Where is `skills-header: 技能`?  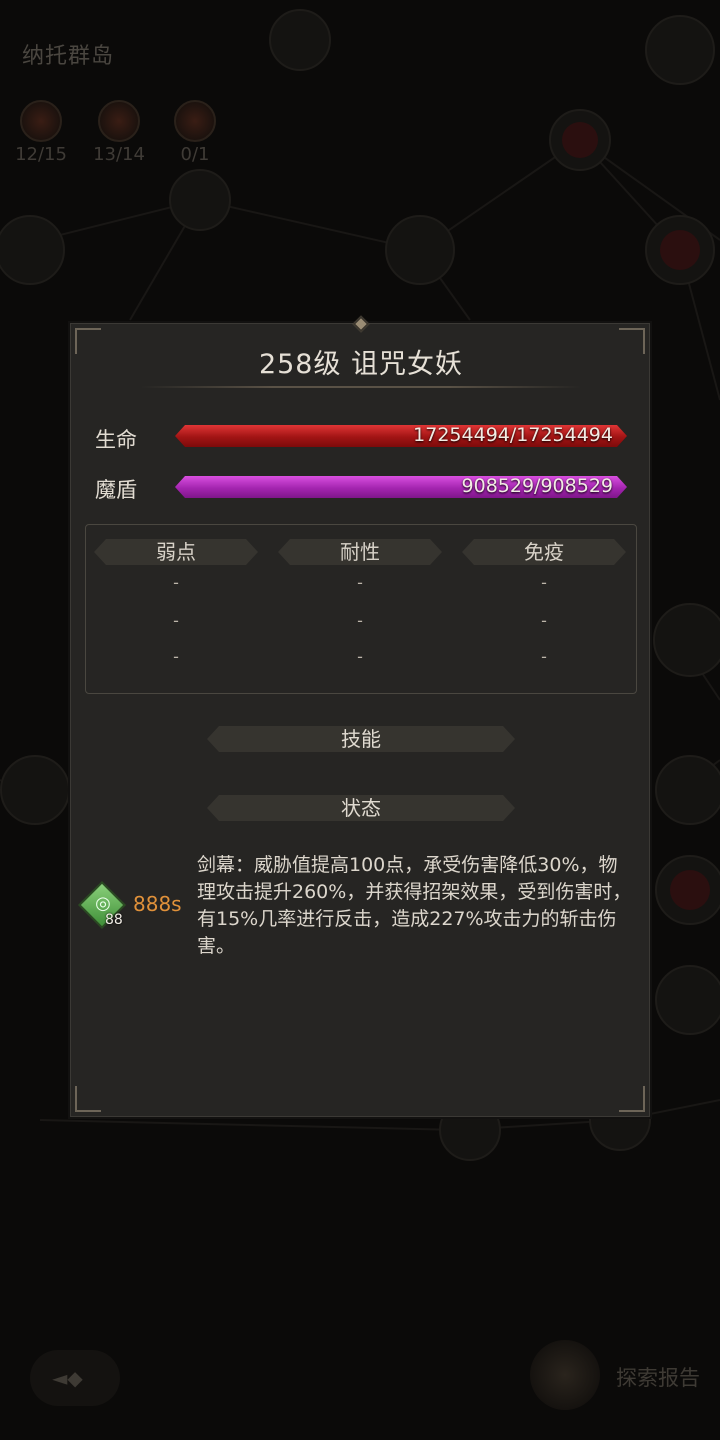 skills-header: 技能 is located at coordinates (361, 739).